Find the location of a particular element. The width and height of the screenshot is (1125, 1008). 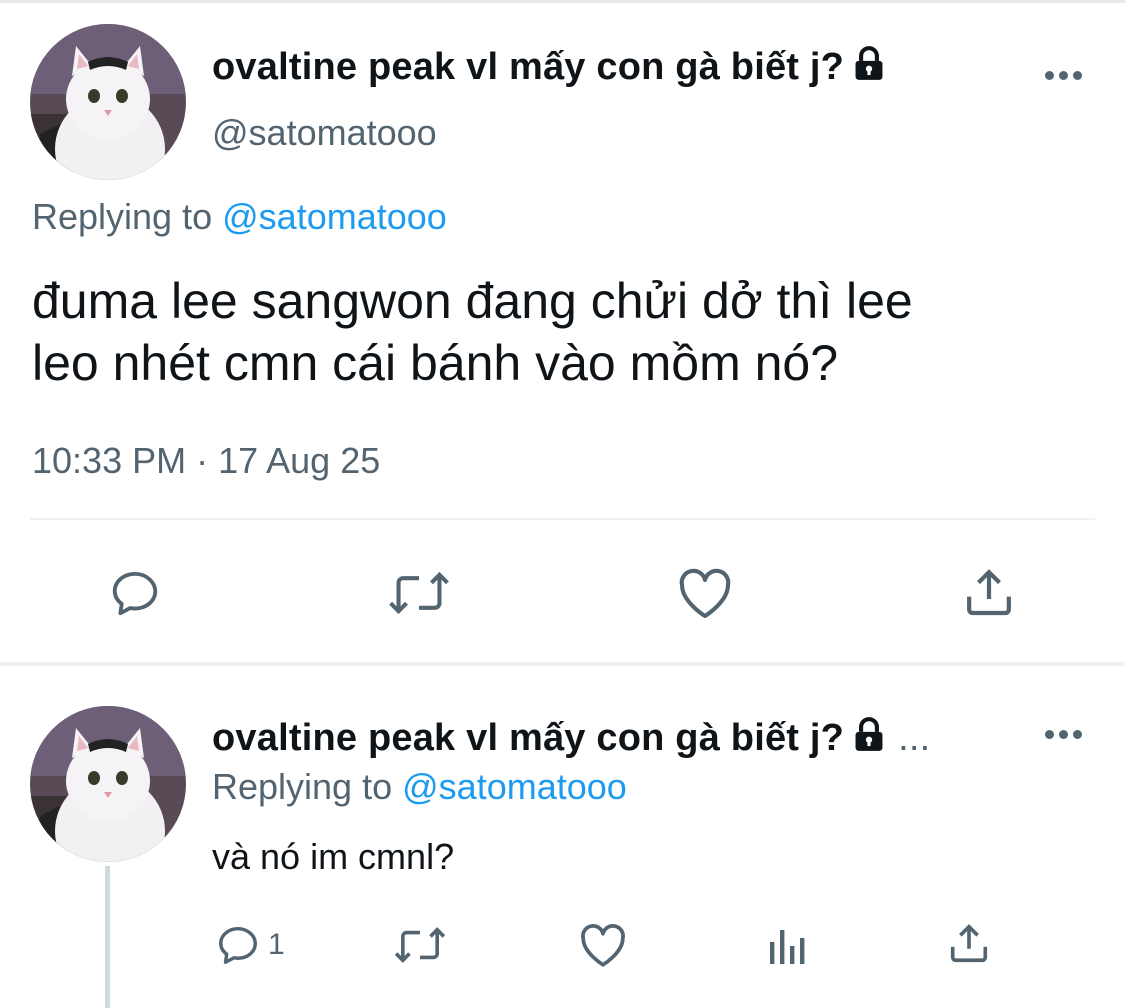

views-button is located at coordinates (786, 946).